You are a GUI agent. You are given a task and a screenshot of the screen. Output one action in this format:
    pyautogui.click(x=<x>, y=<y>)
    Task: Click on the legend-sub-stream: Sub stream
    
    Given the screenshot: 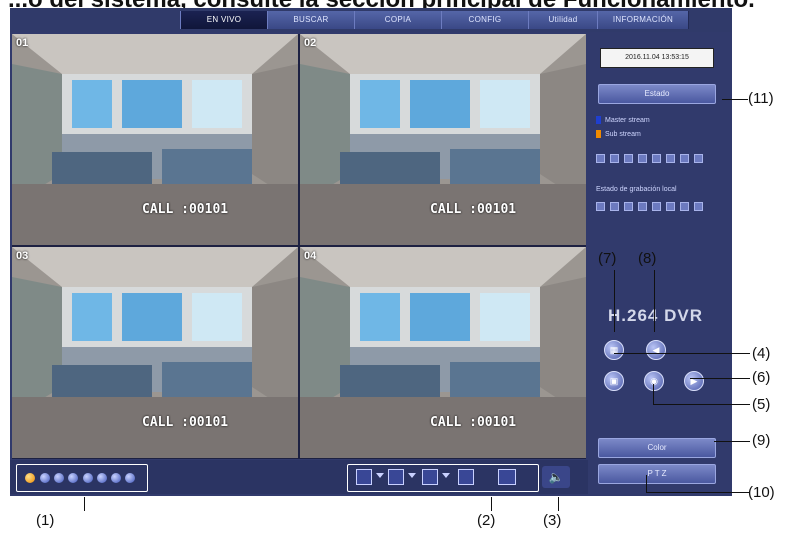 What is the action you would take?
    pyautogui.click(x=618, y=135)
    